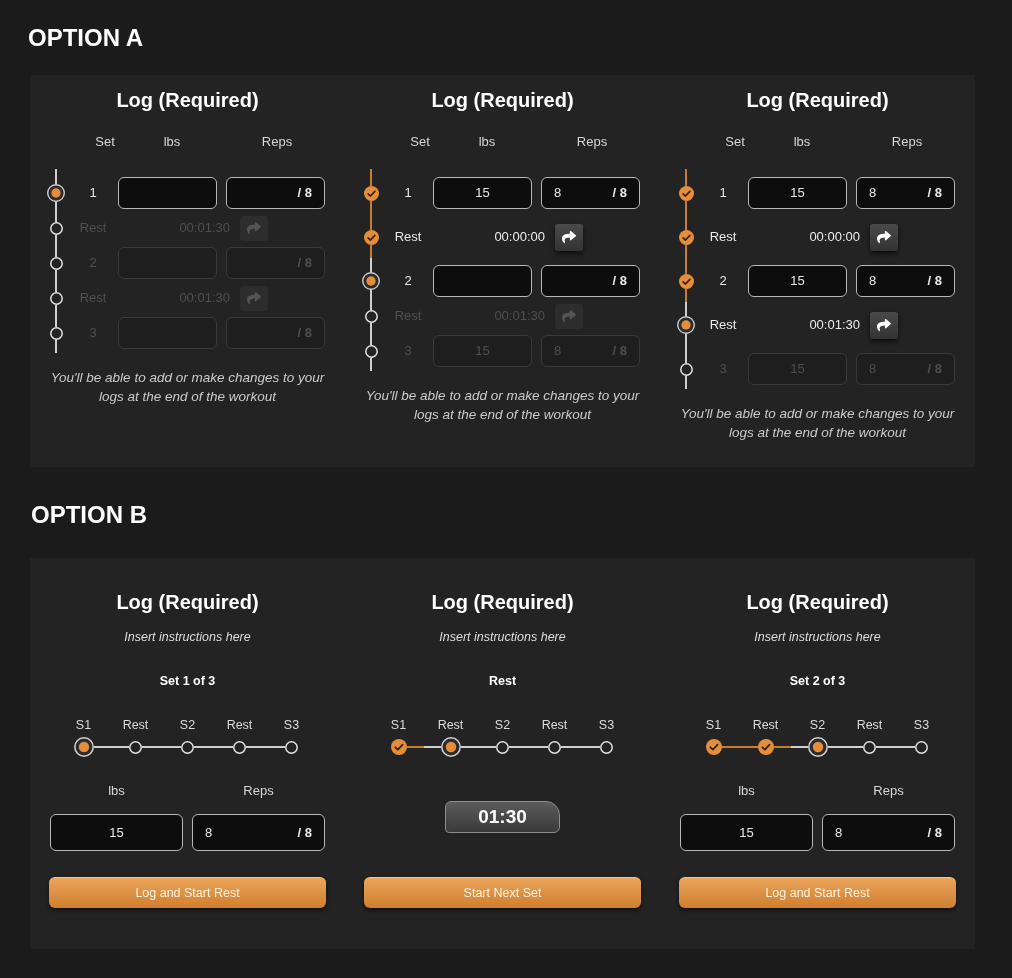 This screenshot has width=1012, height=978. I want to click on phase-label: Set 2 of 3, so click(817, 681).